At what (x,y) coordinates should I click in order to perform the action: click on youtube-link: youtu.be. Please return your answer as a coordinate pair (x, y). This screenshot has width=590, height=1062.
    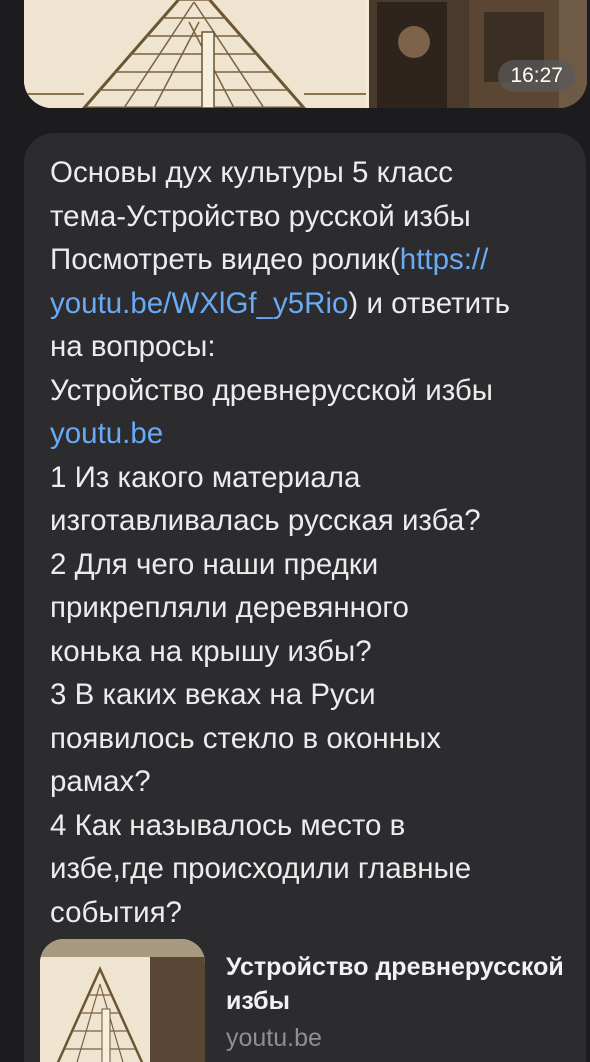
    Looking at the image, I should click on (106, 433).